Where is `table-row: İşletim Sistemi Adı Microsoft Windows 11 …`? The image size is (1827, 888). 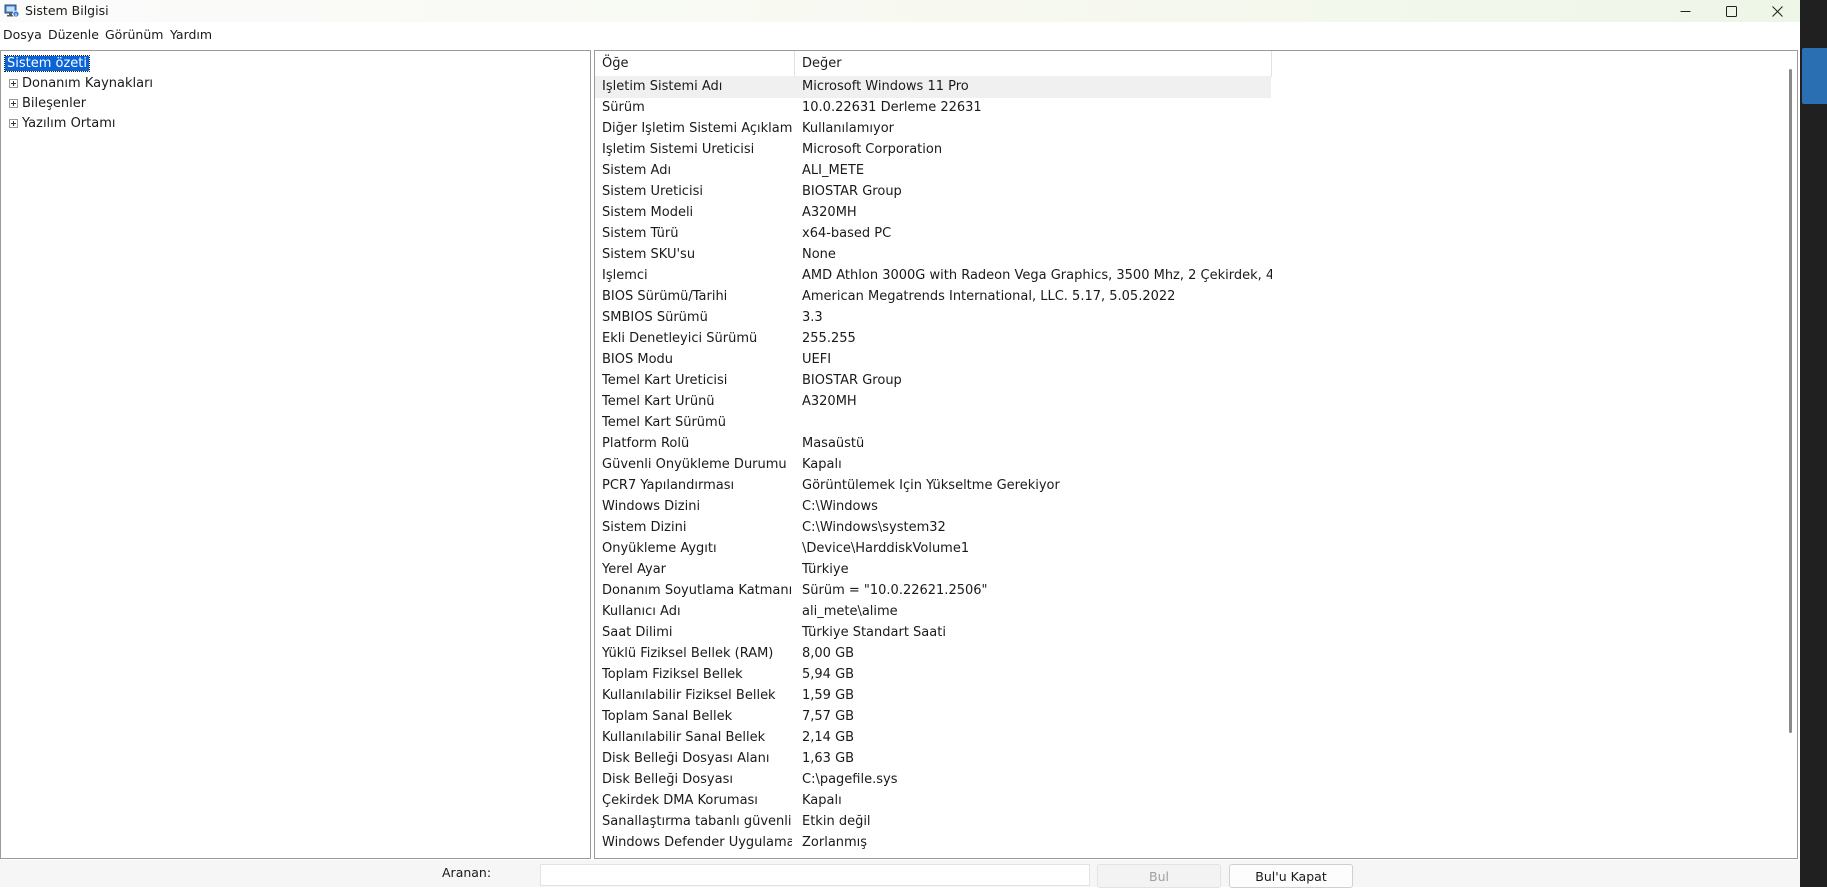 table-row: İşletim Sistemi Adı Microsoft Windows 11 … is located at coordinates (933, 87).